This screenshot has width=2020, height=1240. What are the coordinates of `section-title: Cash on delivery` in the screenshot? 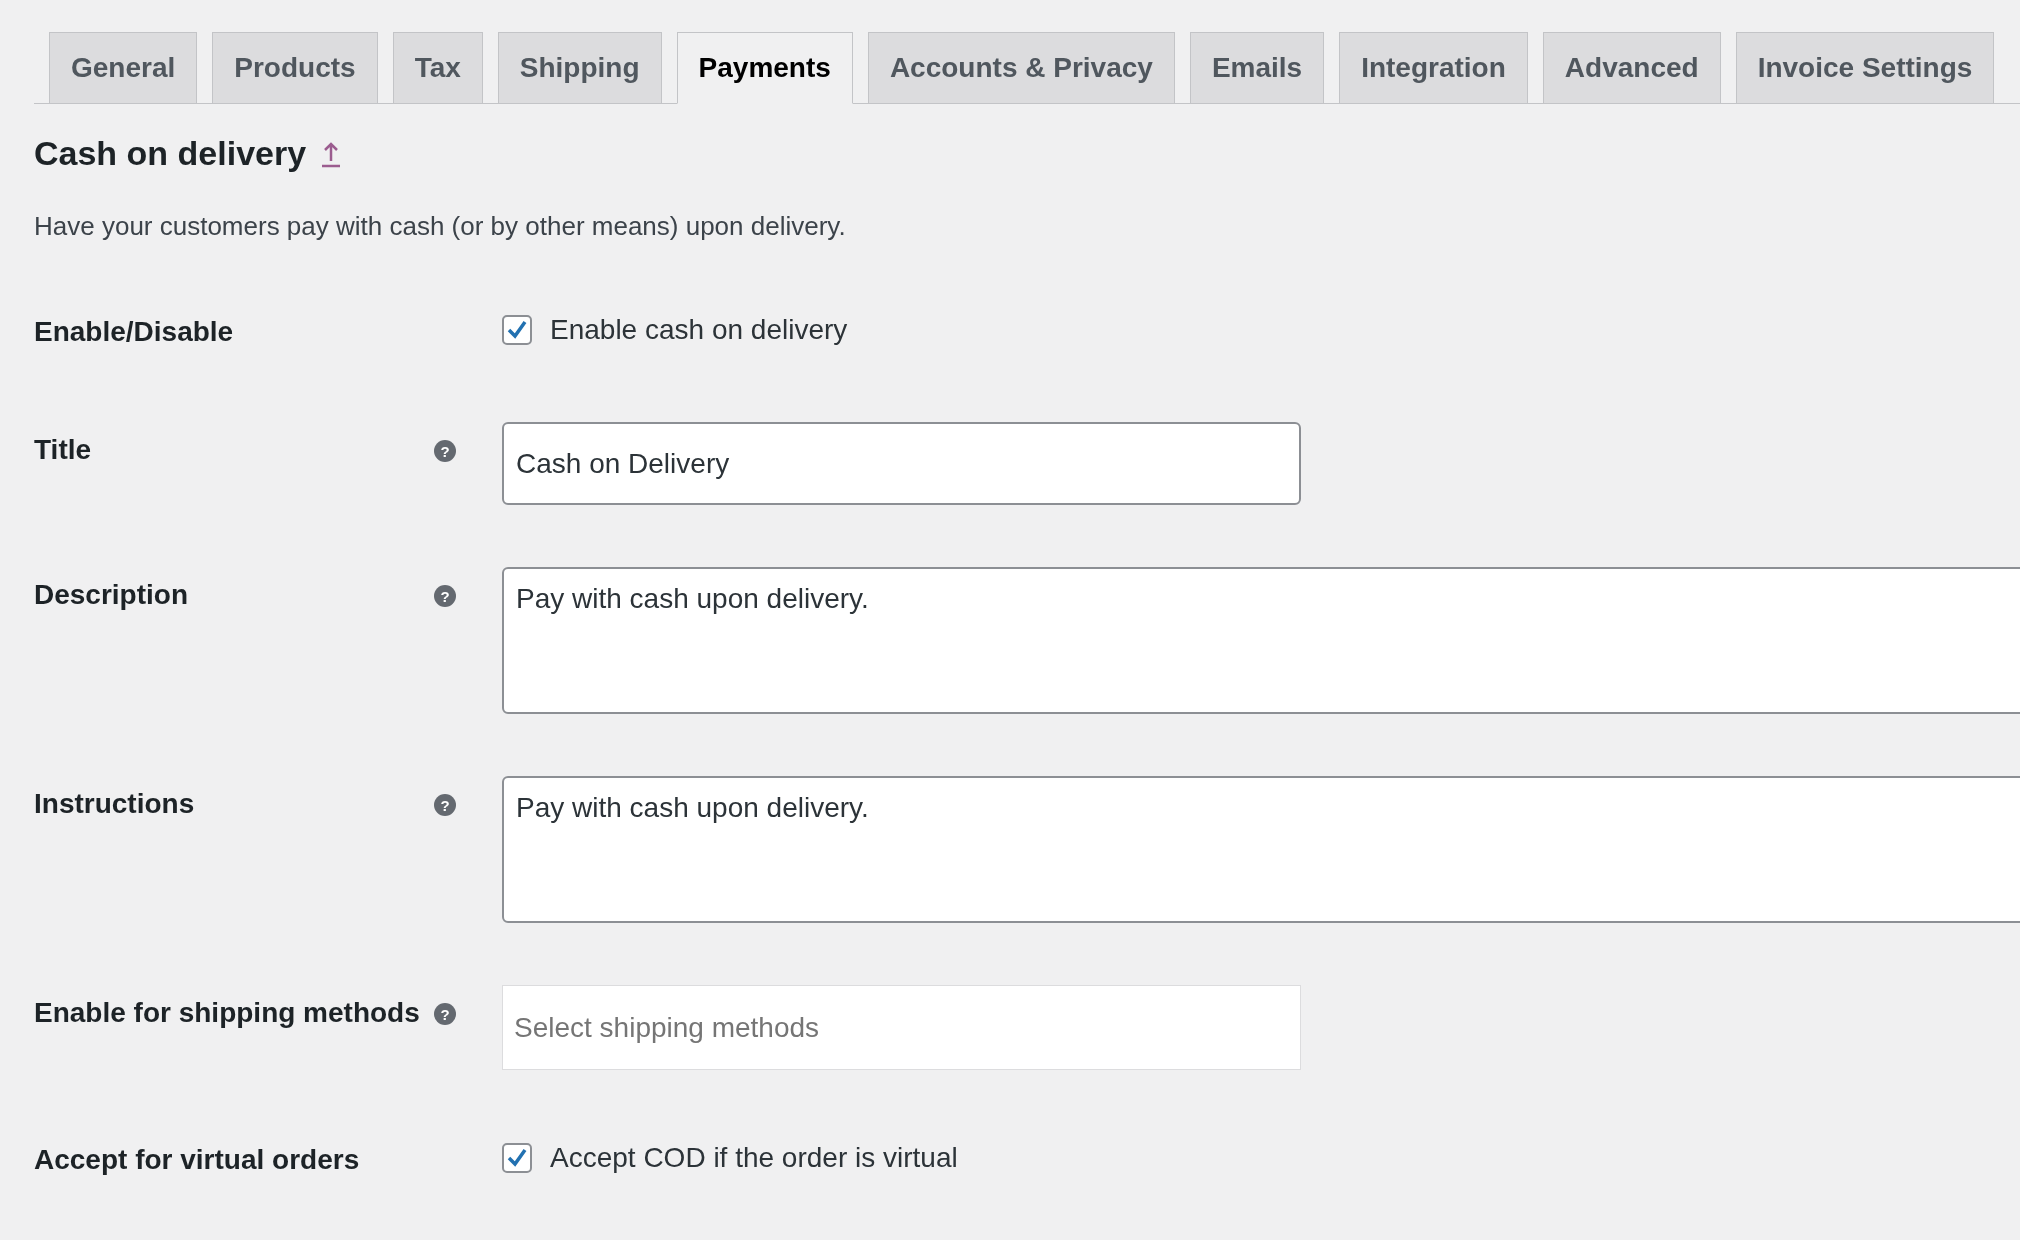 It's located at (170, 153).